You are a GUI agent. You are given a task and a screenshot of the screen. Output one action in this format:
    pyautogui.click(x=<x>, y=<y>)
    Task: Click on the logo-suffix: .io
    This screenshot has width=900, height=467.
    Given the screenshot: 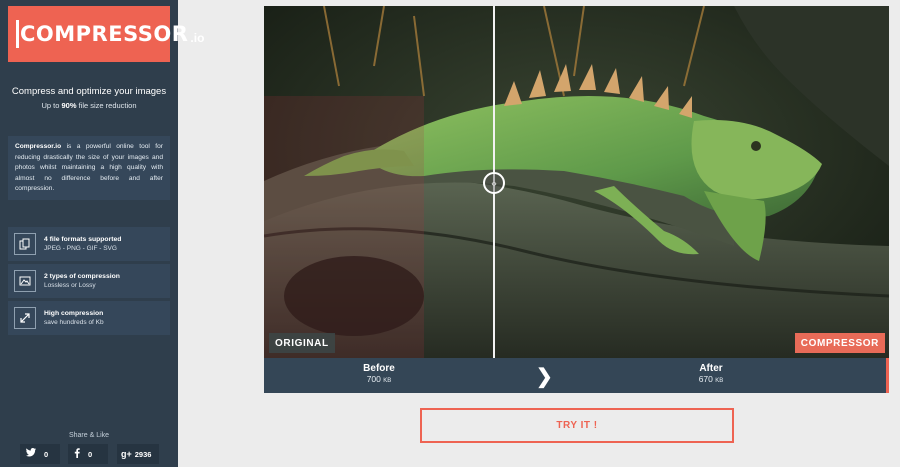 What is the action you would take?
    pyautogui.click(x=197, y=38)
    